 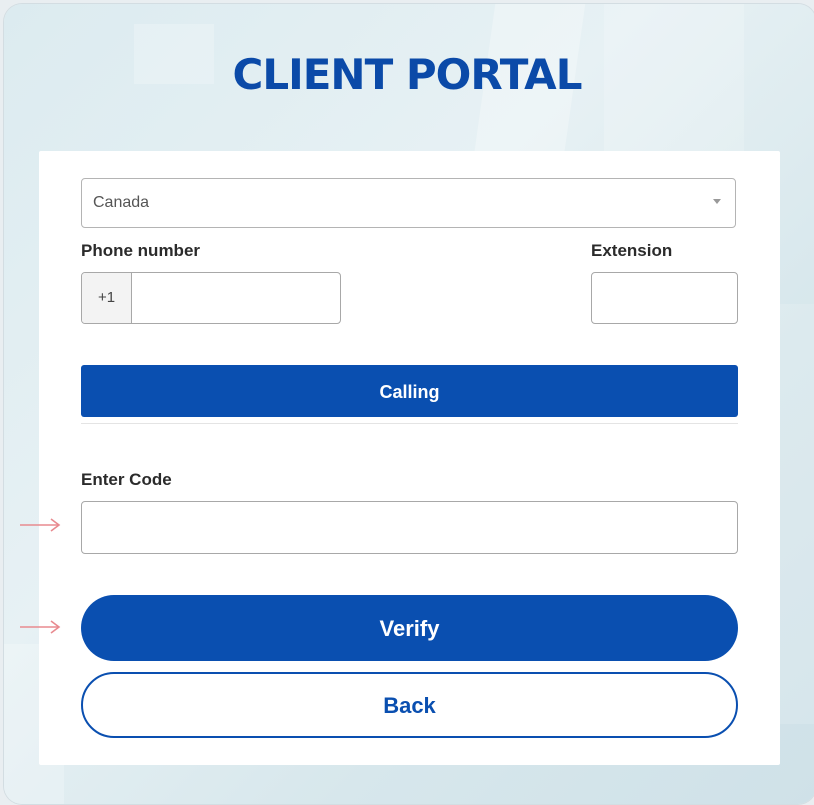 I want to click on enter-code-label: Enter Code, so click(x=126, y=479).